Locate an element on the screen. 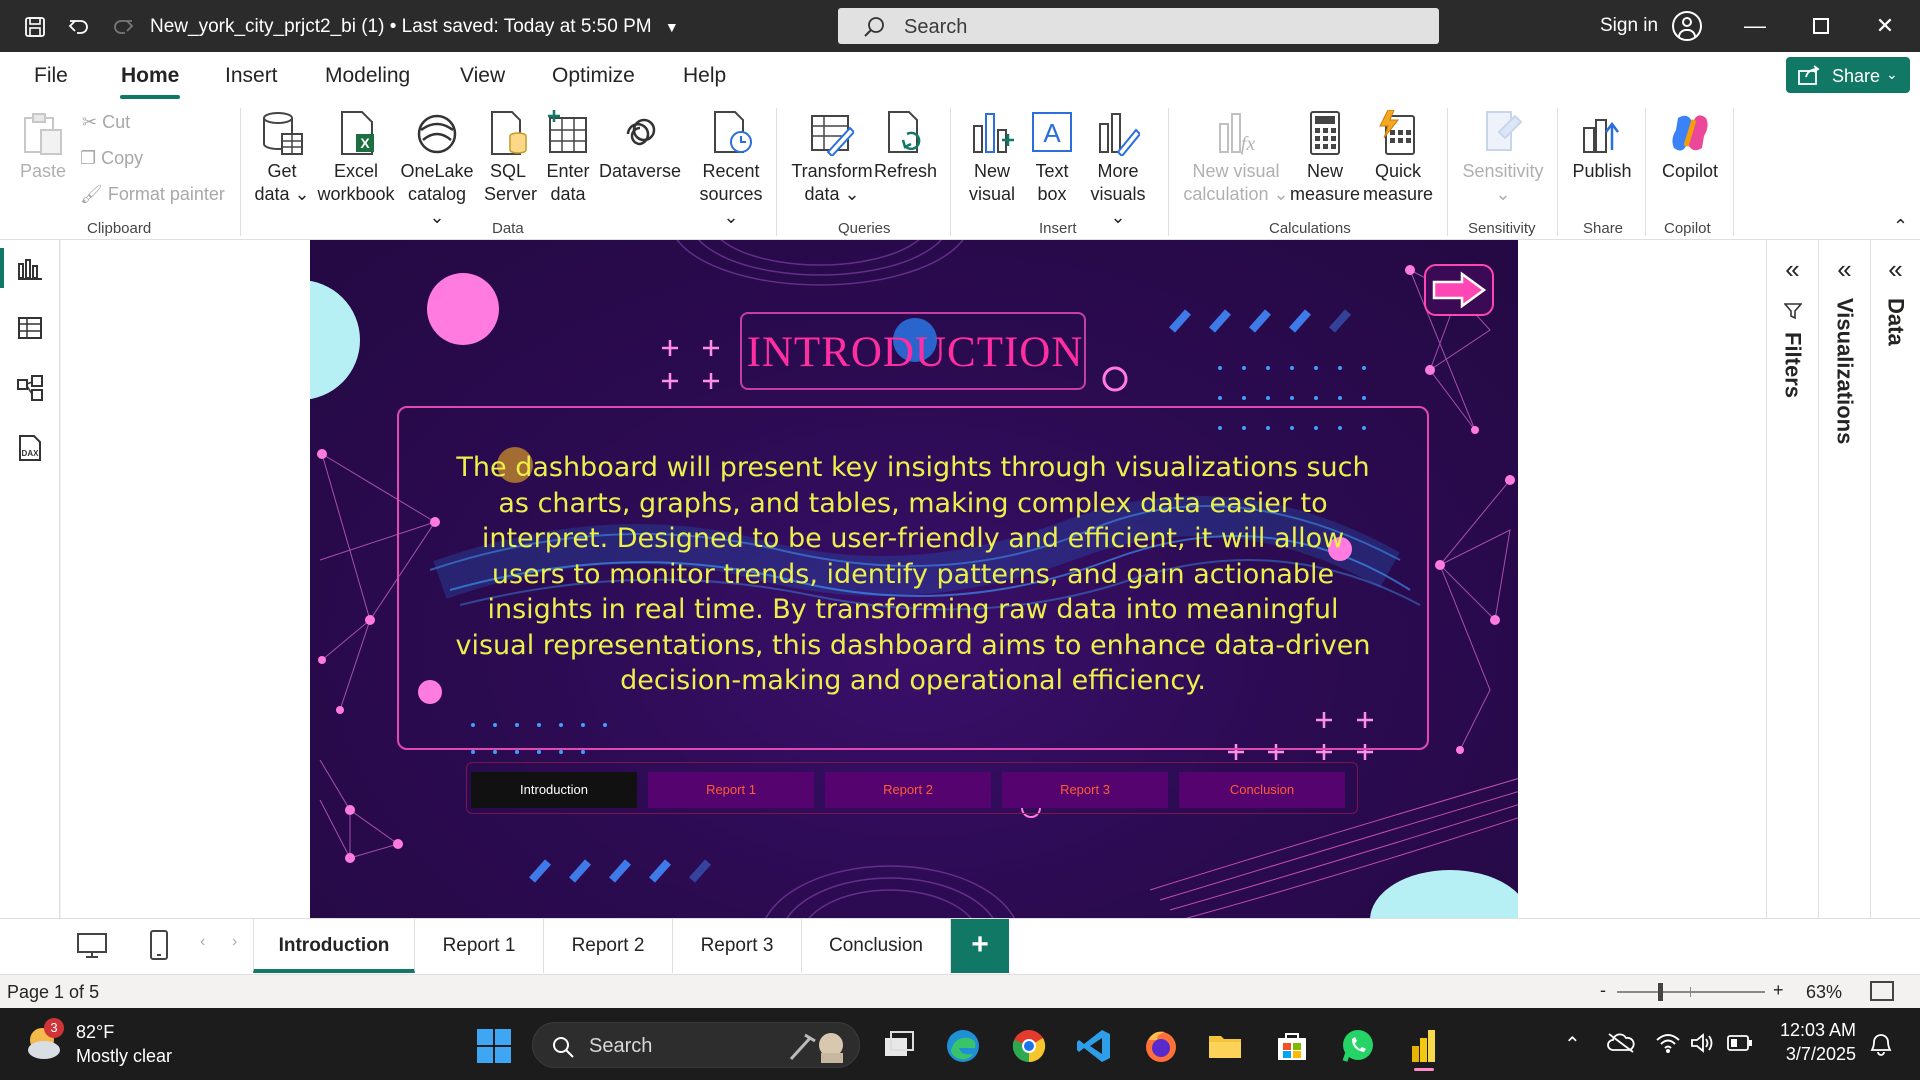 The width and height of the screenshot is (1920, 1080). copy-icon: ❐ is located at coordinates (88, 158).